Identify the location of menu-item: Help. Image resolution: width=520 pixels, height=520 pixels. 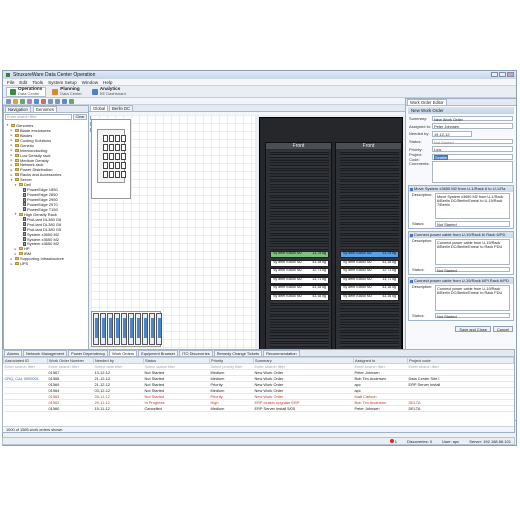
(107, 82).